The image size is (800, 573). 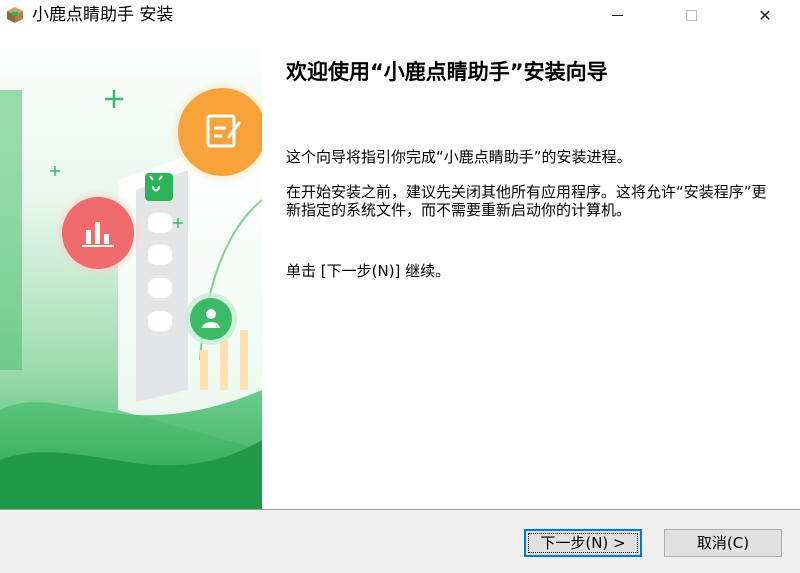 I want to click on cancel-button: 取消(C), so click(x=723, y=543).